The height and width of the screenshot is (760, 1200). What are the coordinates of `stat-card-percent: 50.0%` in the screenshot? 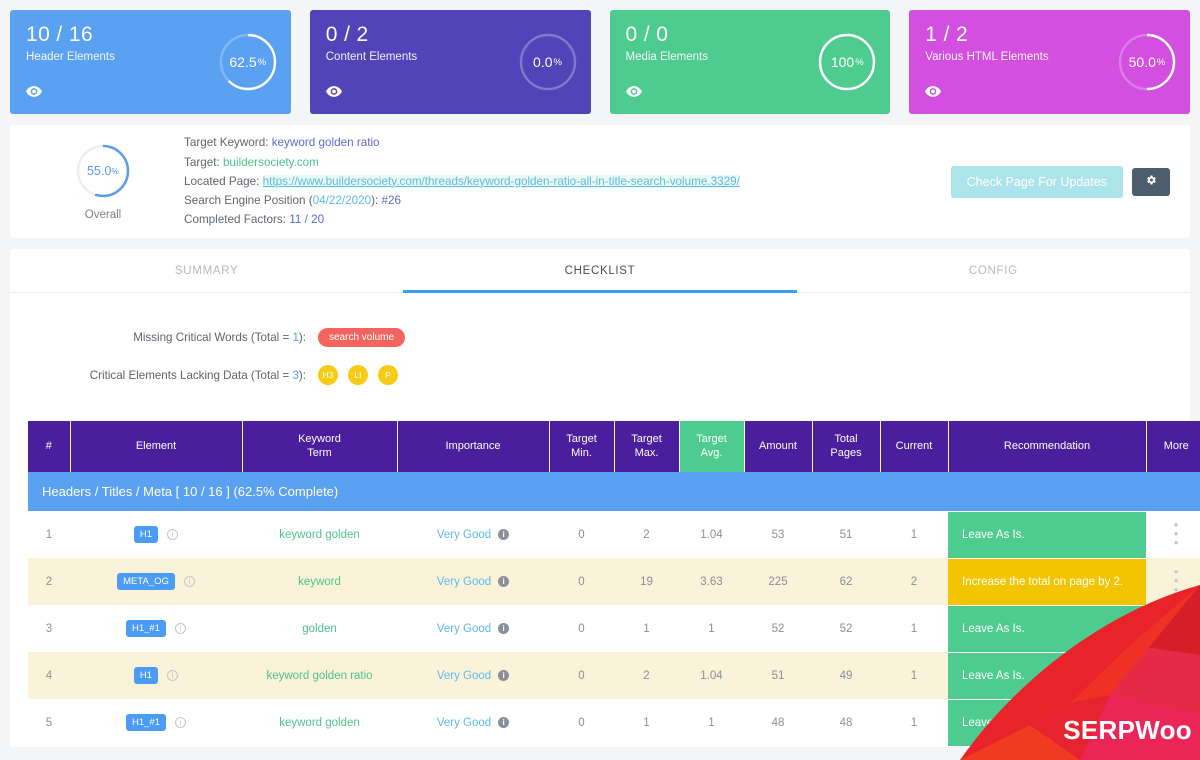 It's located at (1147, 62).